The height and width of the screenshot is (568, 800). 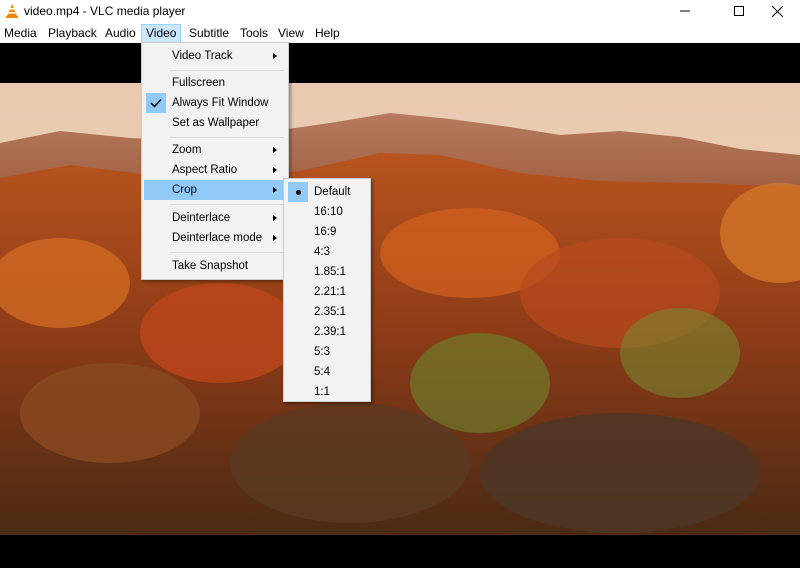 What do you see at coordinates (156, 103) in the screenshot?
I see `checkmark-icon` at bounding box center [156, 103].